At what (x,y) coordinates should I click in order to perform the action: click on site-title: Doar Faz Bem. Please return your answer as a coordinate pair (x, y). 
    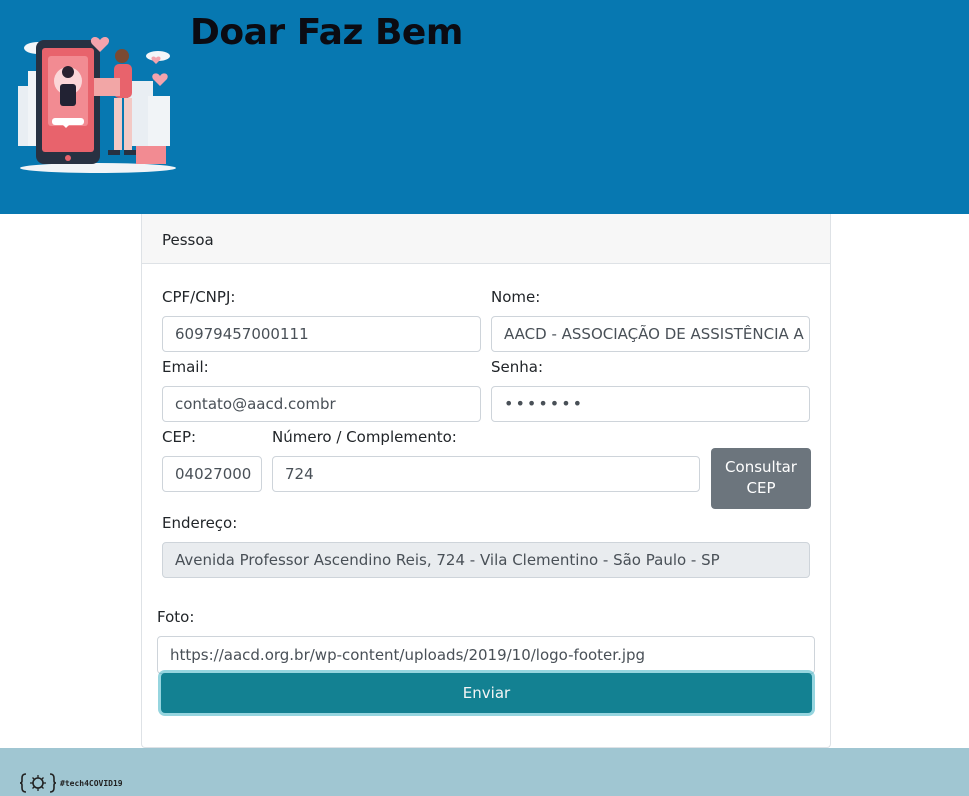
    Looking at the image, I should click on (326, 32).